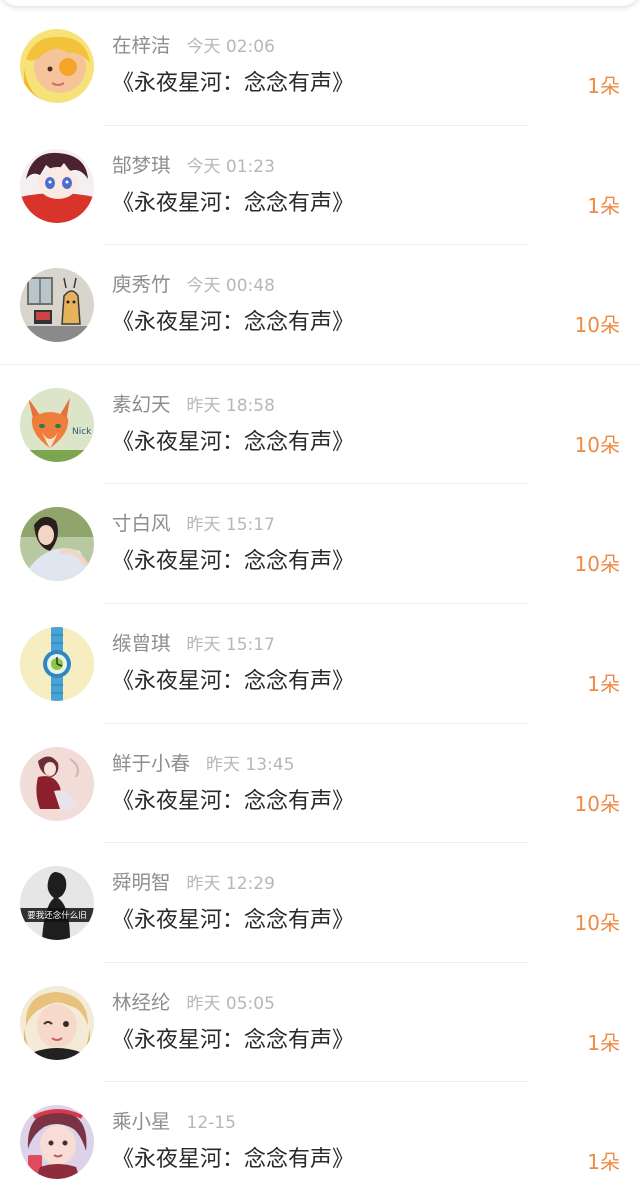 This screenshot has height=1194, width=640. What do you see at coordinates (141, 45) in the screenshot?
I see `user-name: 在梓洁` at bounding box center [141, 45].